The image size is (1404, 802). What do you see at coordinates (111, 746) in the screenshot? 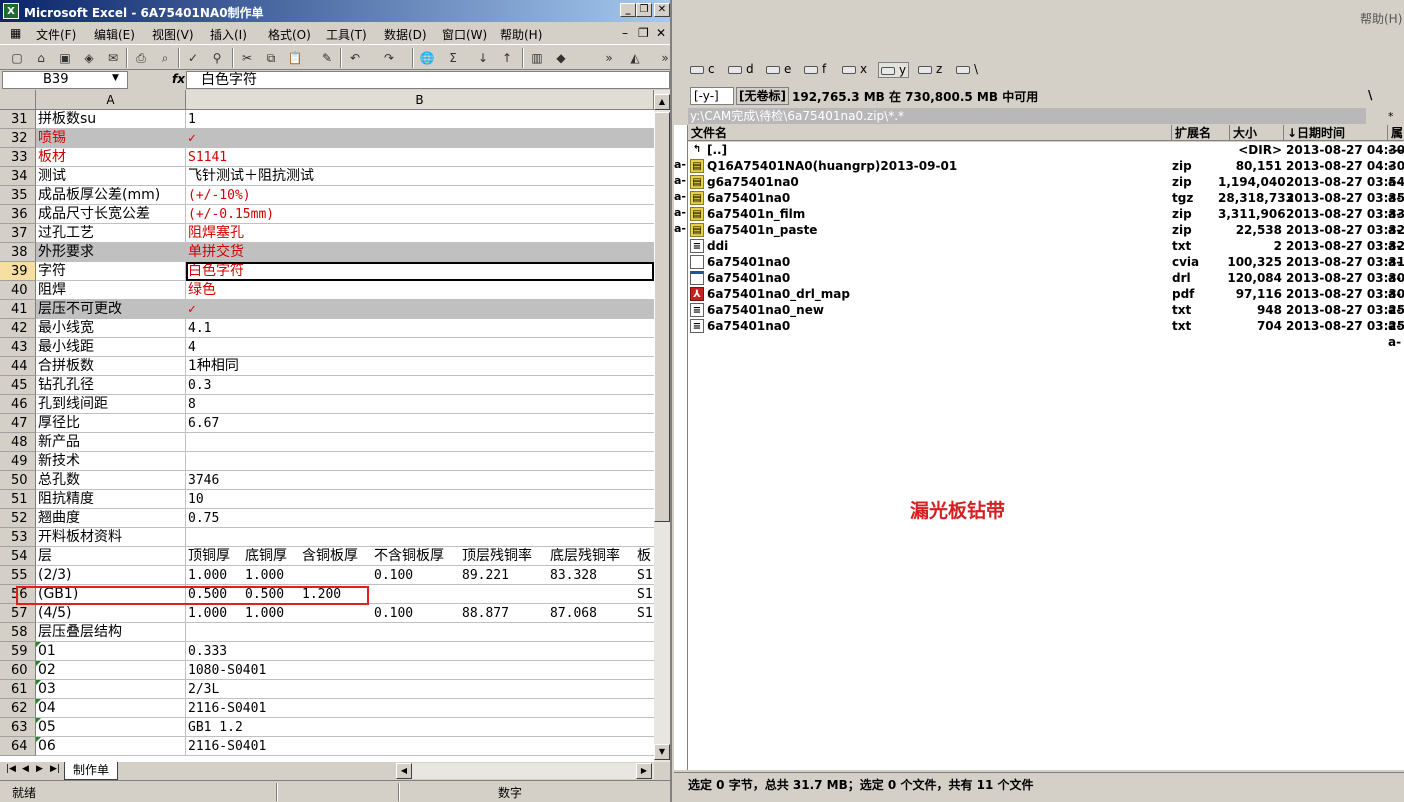
I see `cell-a: 06` at bounding box center [111, 746].